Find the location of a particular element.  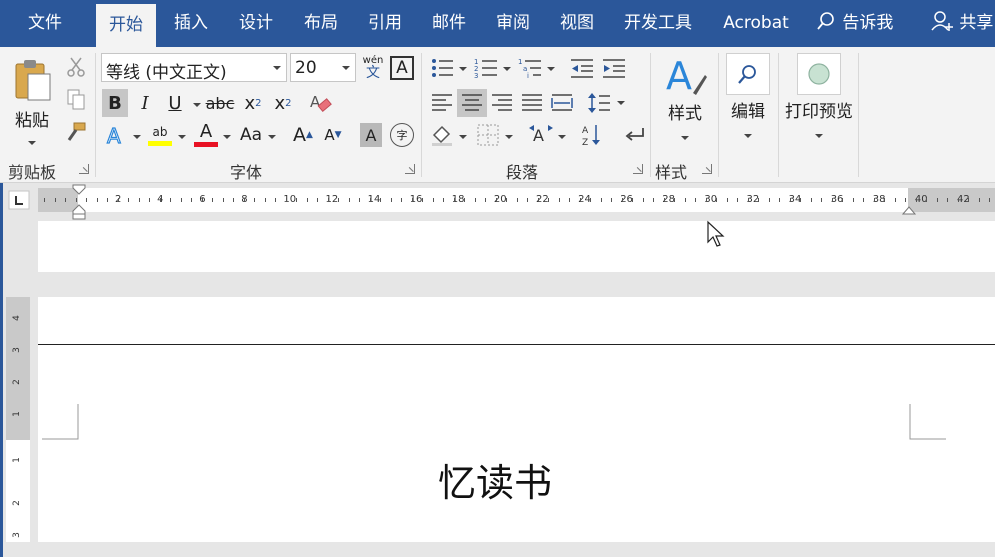

editing-dropdown-arrow is located at coordinates (748, 136).